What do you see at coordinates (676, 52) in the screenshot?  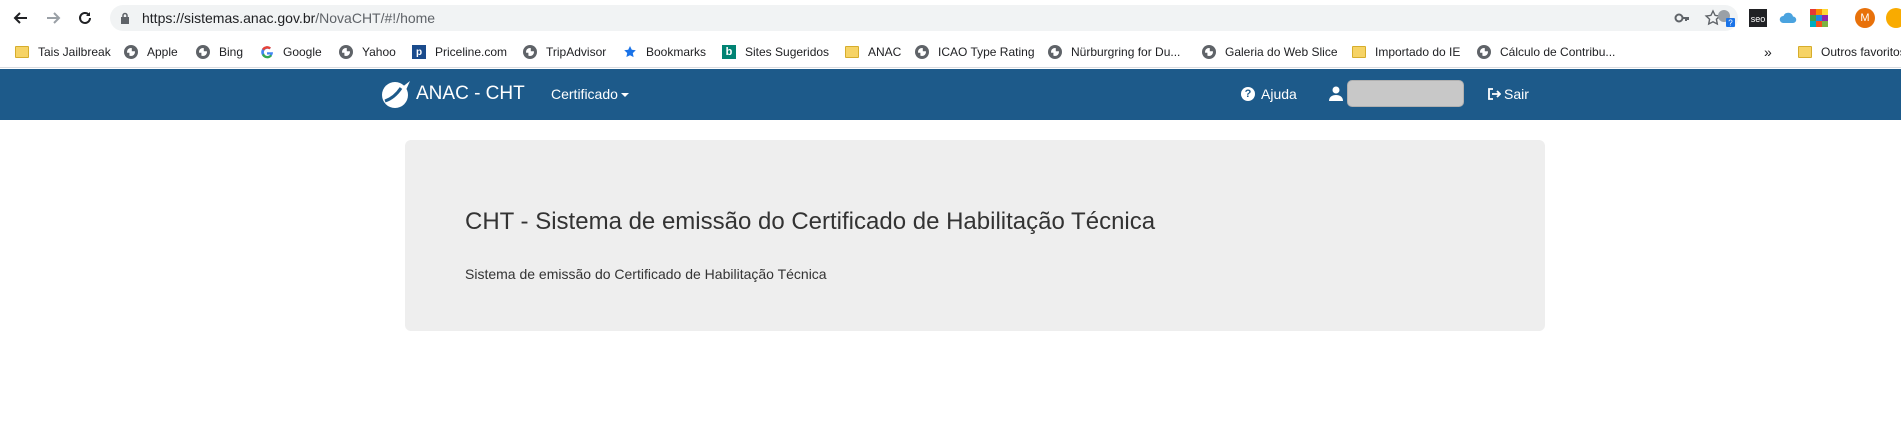 I see `bookmark-label: Bookmarks` at bounding box center [676, 52].